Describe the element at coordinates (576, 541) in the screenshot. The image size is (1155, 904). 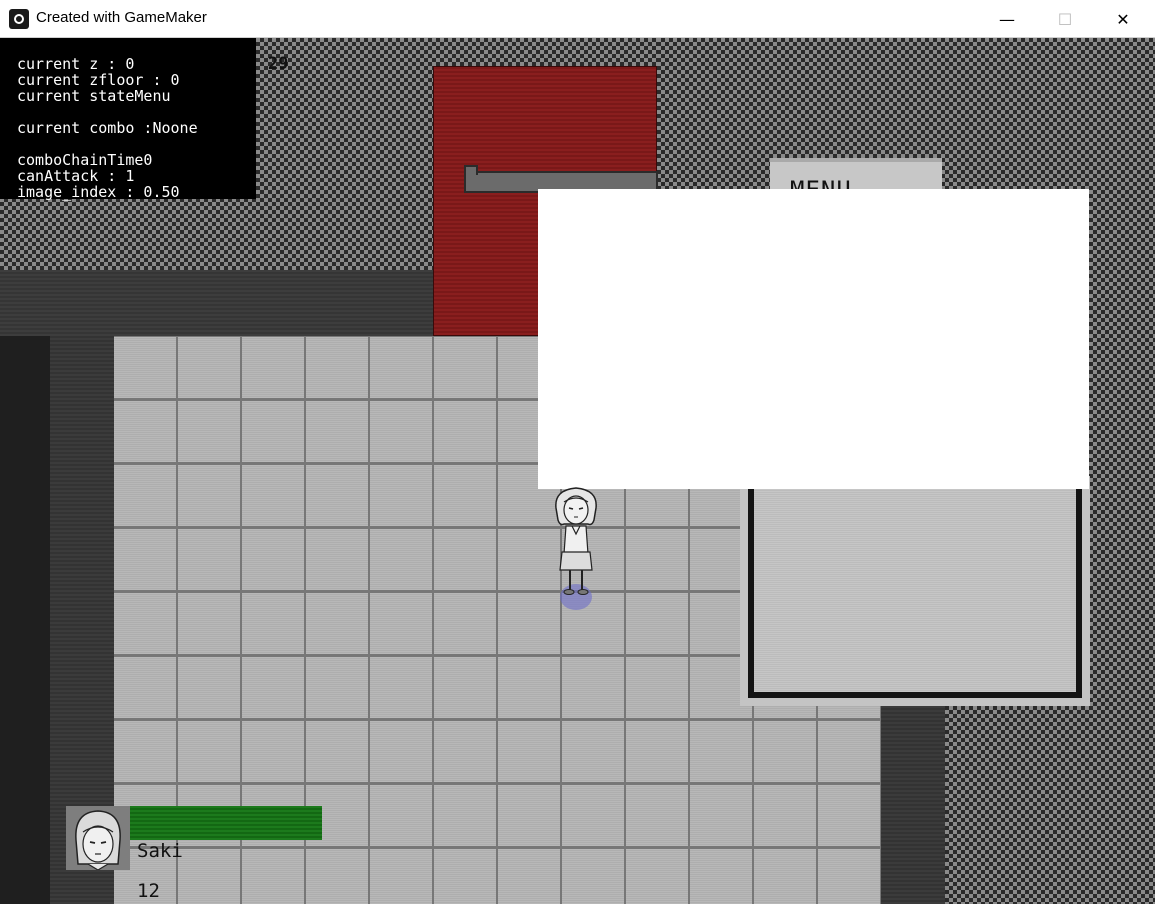
I see `player-character-sprite` at that location.